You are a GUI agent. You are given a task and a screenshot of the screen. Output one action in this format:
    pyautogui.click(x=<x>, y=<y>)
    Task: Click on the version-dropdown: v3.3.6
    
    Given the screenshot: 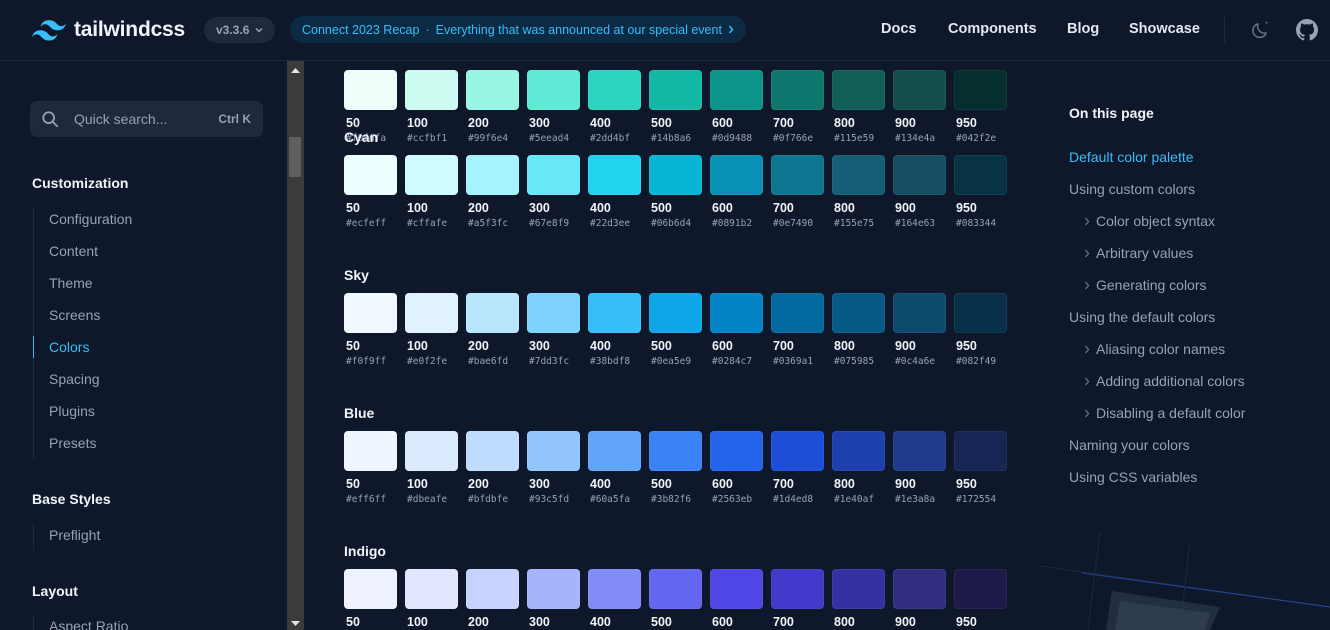 What is the action you would take?
    pyautogui.click(x=240, y=30)
    